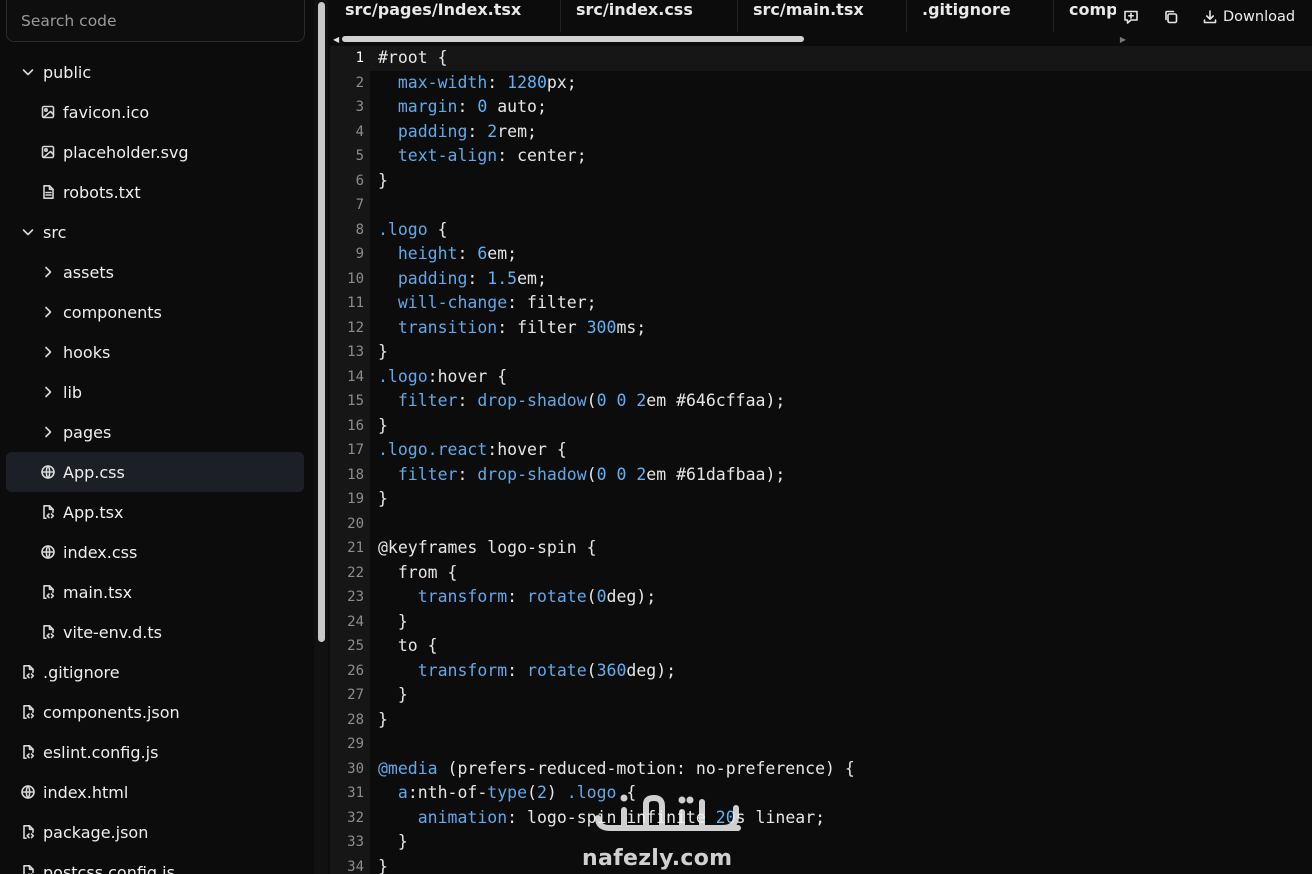 This screenshot has height=874, width=1312. Describe the element at coordinates (359, 254) in the screenshot. I see `line-number: 9` at that location.